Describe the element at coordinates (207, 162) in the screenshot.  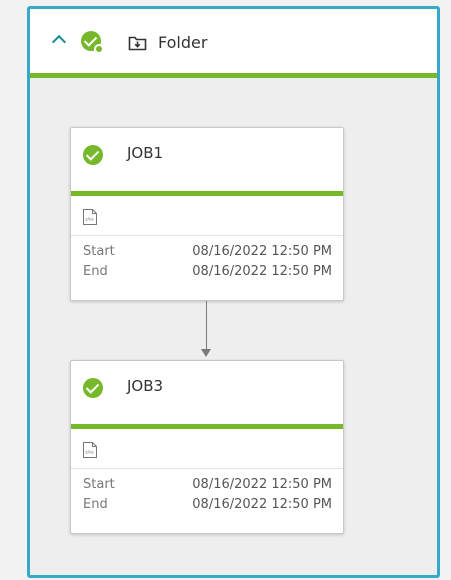
I see `job-header: JOB1` at that location.